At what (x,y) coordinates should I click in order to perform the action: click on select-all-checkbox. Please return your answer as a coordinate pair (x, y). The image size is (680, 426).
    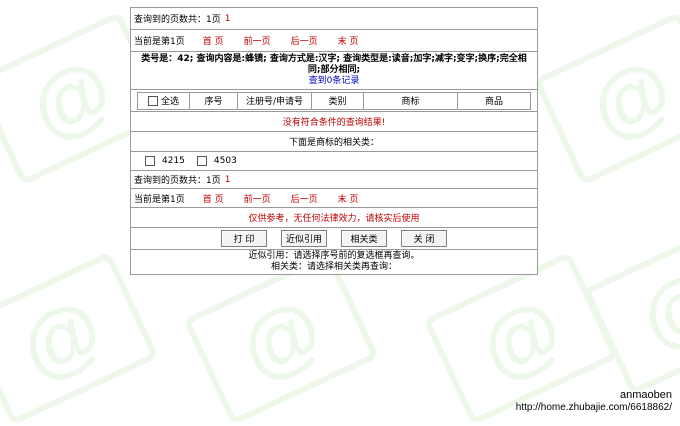
    Looking at the image, I should click on (152, 100).